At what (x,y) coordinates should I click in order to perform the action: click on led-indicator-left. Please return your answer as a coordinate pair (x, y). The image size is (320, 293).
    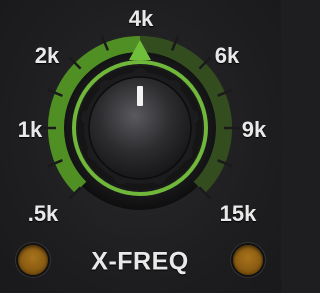
    Looking at the image, I should click on (33, 260).